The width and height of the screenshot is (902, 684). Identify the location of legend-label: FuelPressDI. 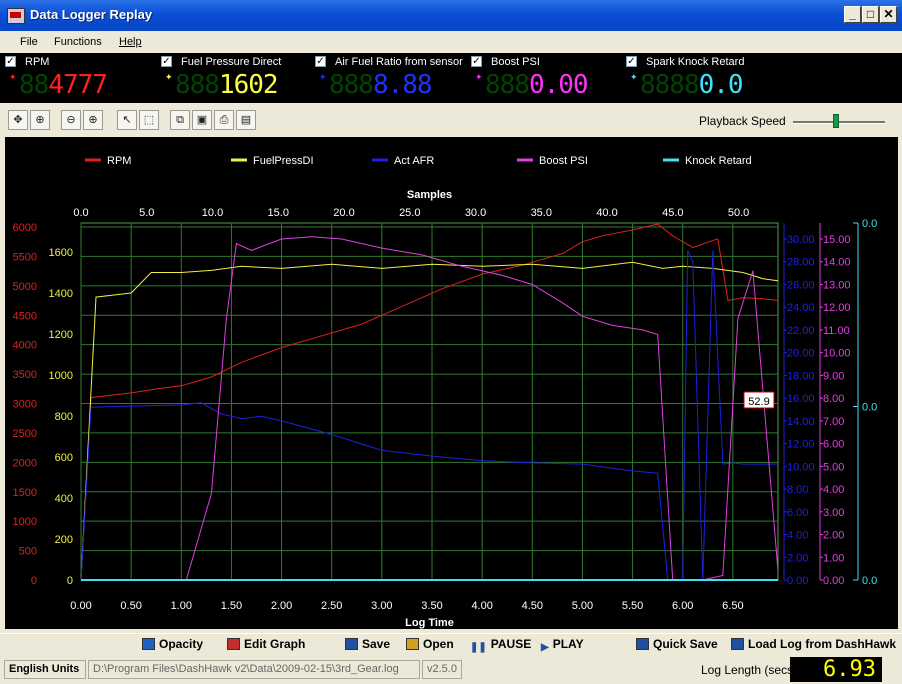
(283, 161).